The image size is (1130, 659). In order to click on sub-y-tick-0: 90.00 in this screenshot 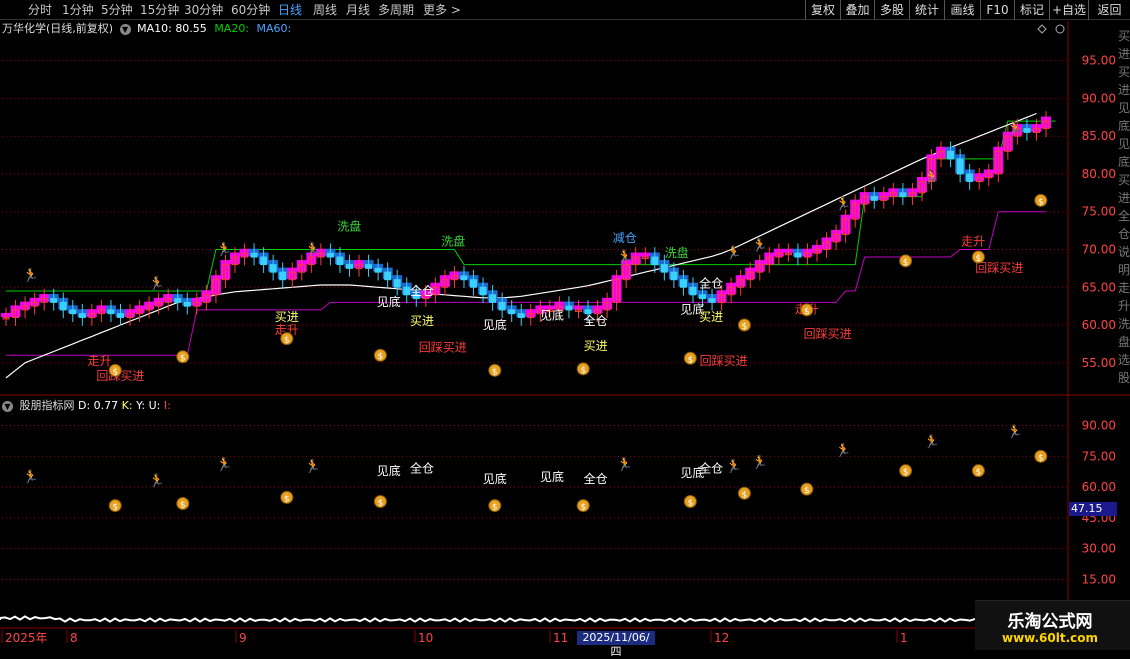, I will do `click(1099, 426)`.